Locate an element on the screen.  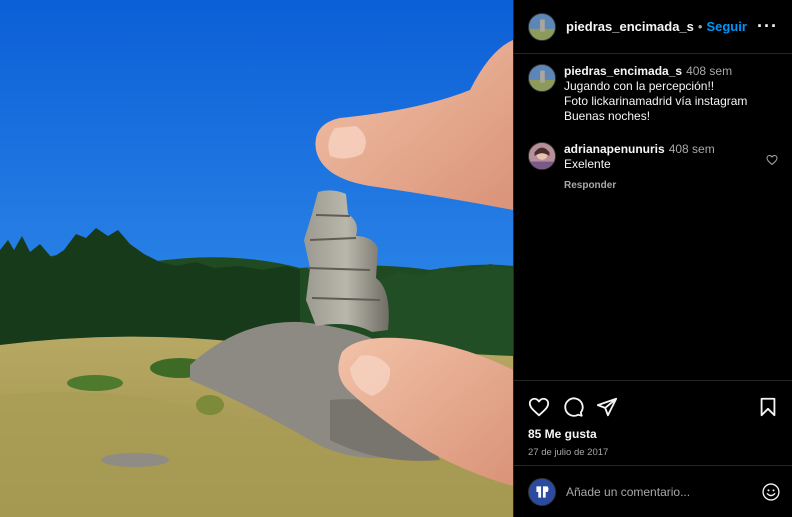
comment-input is located at coordinates (663, 491).